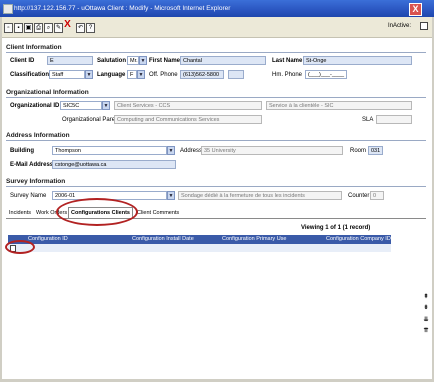  I want to click on last-name-label: Last Name, so click(287, 61).